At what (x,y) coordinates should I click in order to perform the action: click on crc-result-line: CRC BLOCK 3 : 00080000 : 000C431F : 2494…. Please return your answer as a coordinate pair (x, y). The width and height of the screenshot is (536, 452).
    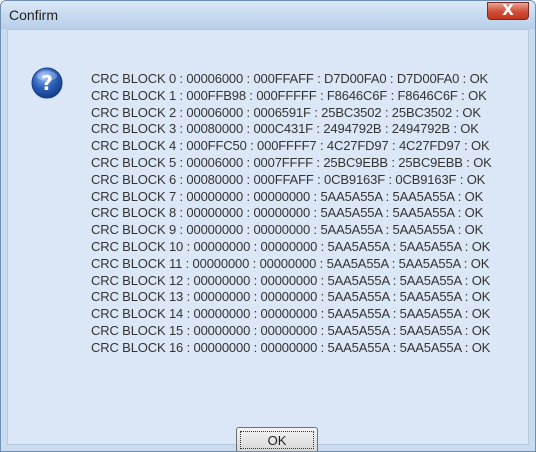
    Looking at the image, I should click on (285, 129).